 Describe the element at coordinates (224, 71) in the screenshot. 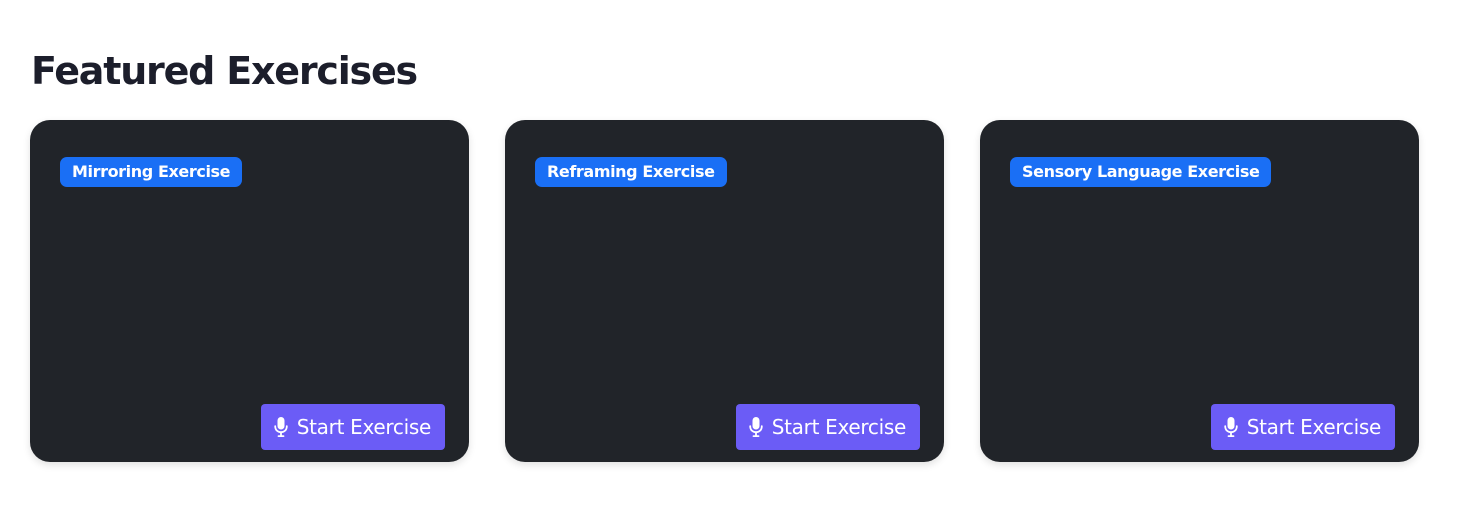

I see `section-title: Featured Exercises` at that location.